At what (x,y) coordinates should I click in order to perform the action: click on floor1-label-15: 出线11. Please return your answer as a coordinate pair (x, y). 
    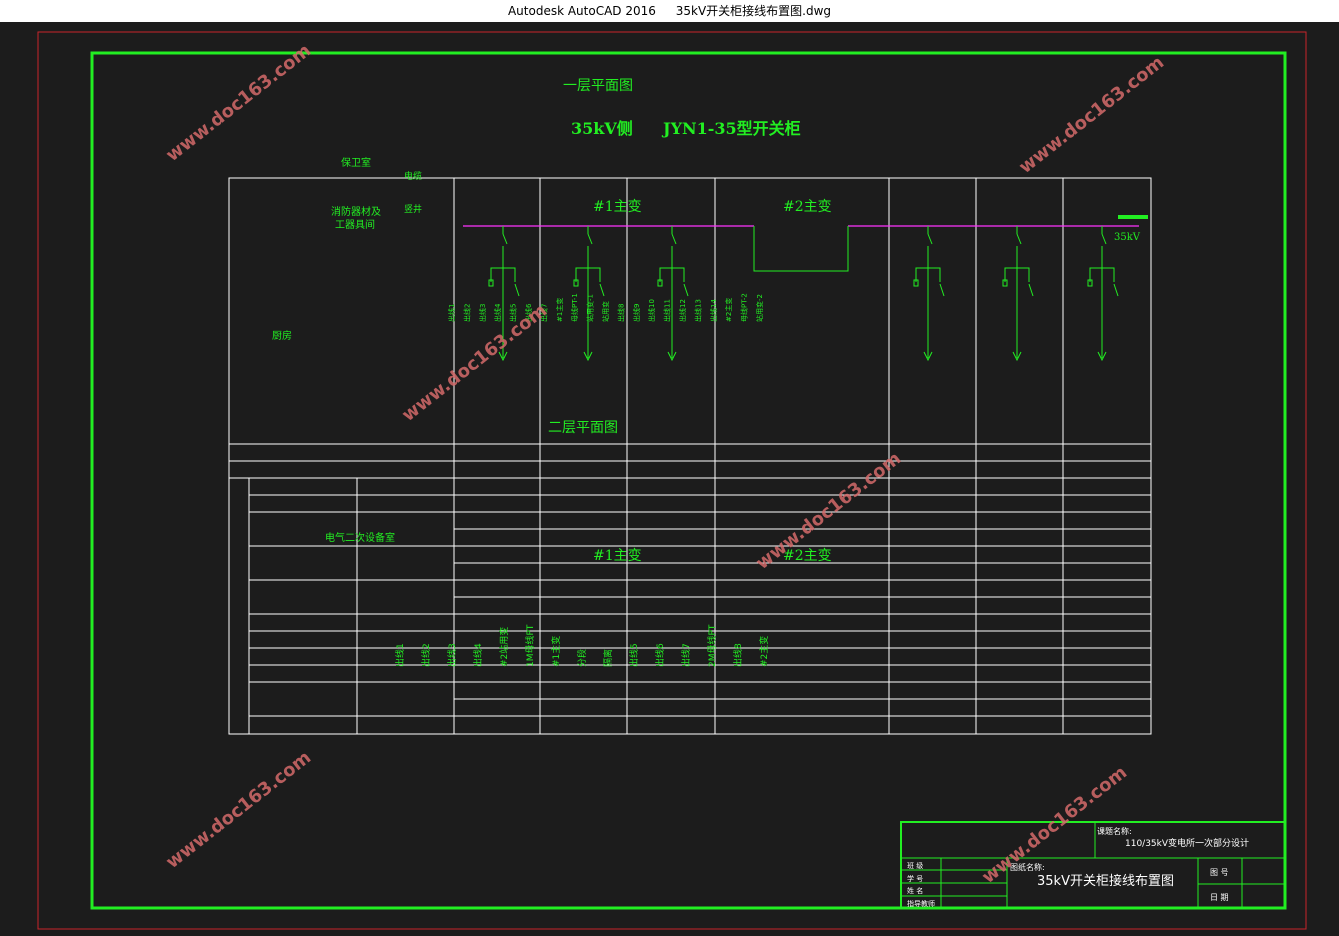
    Looking at the image, I should click on (667, 310).